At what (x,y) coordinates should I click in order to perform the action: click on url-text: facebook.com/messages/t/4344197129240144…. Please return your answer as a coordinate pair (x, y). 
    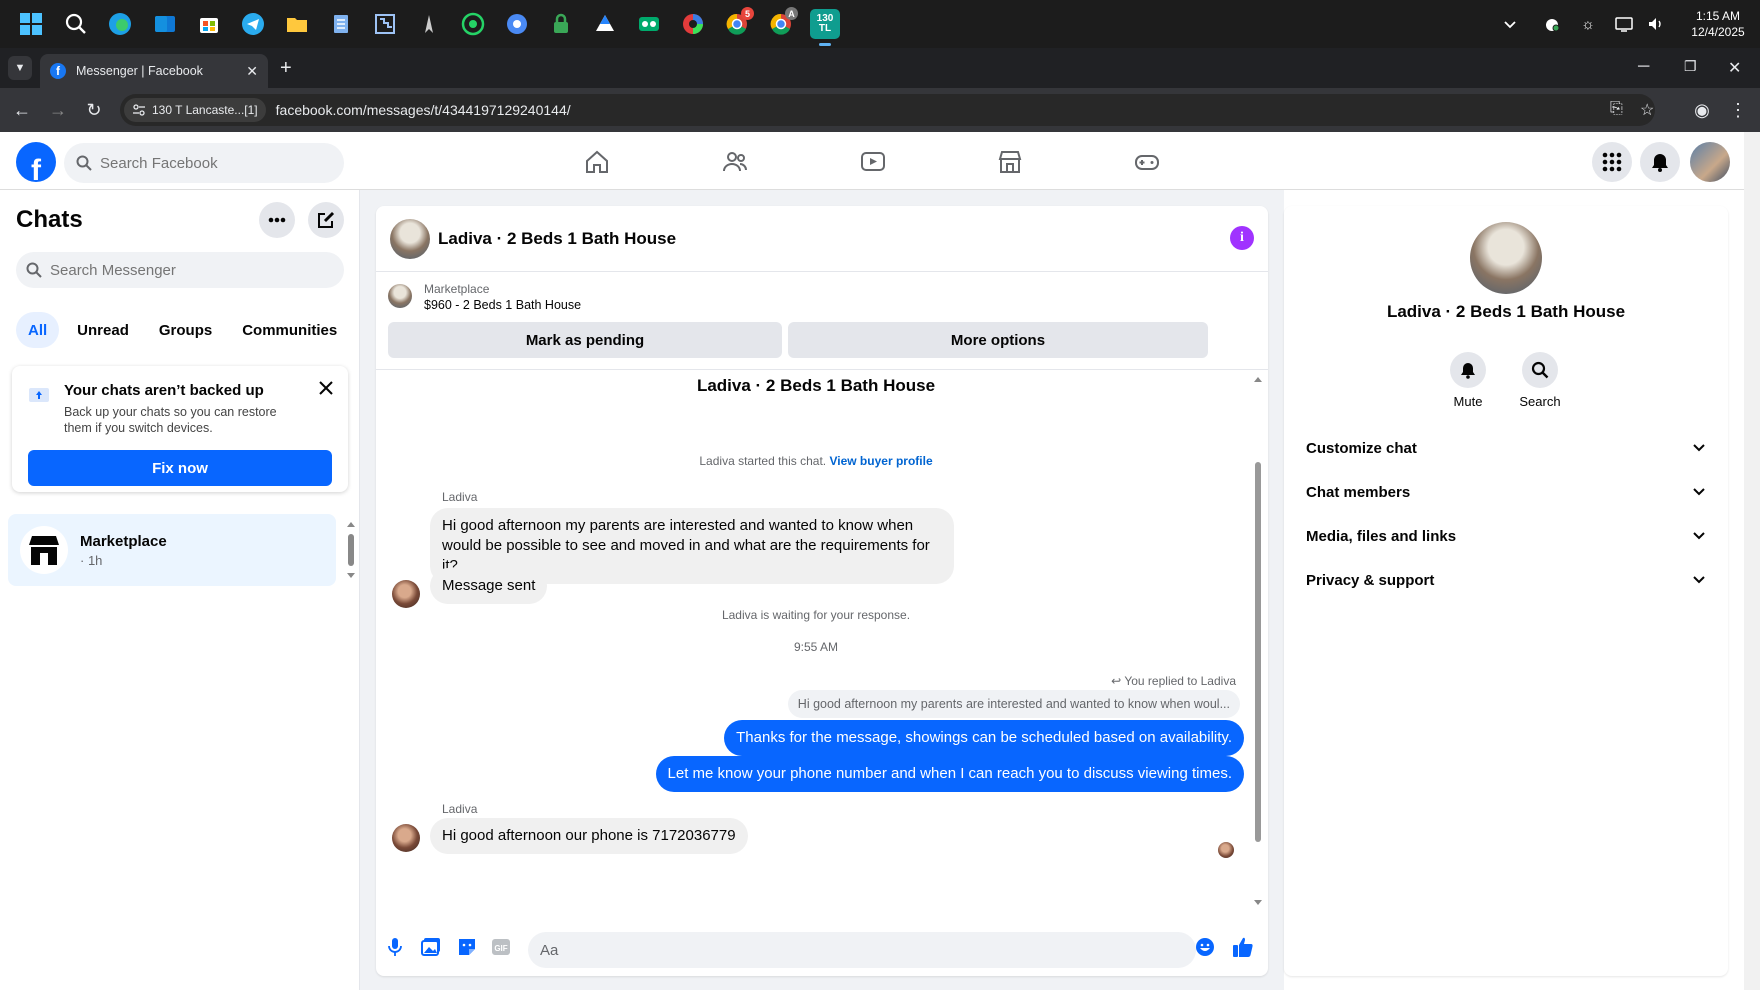
    Looking at the image, I should click on (423, 110).